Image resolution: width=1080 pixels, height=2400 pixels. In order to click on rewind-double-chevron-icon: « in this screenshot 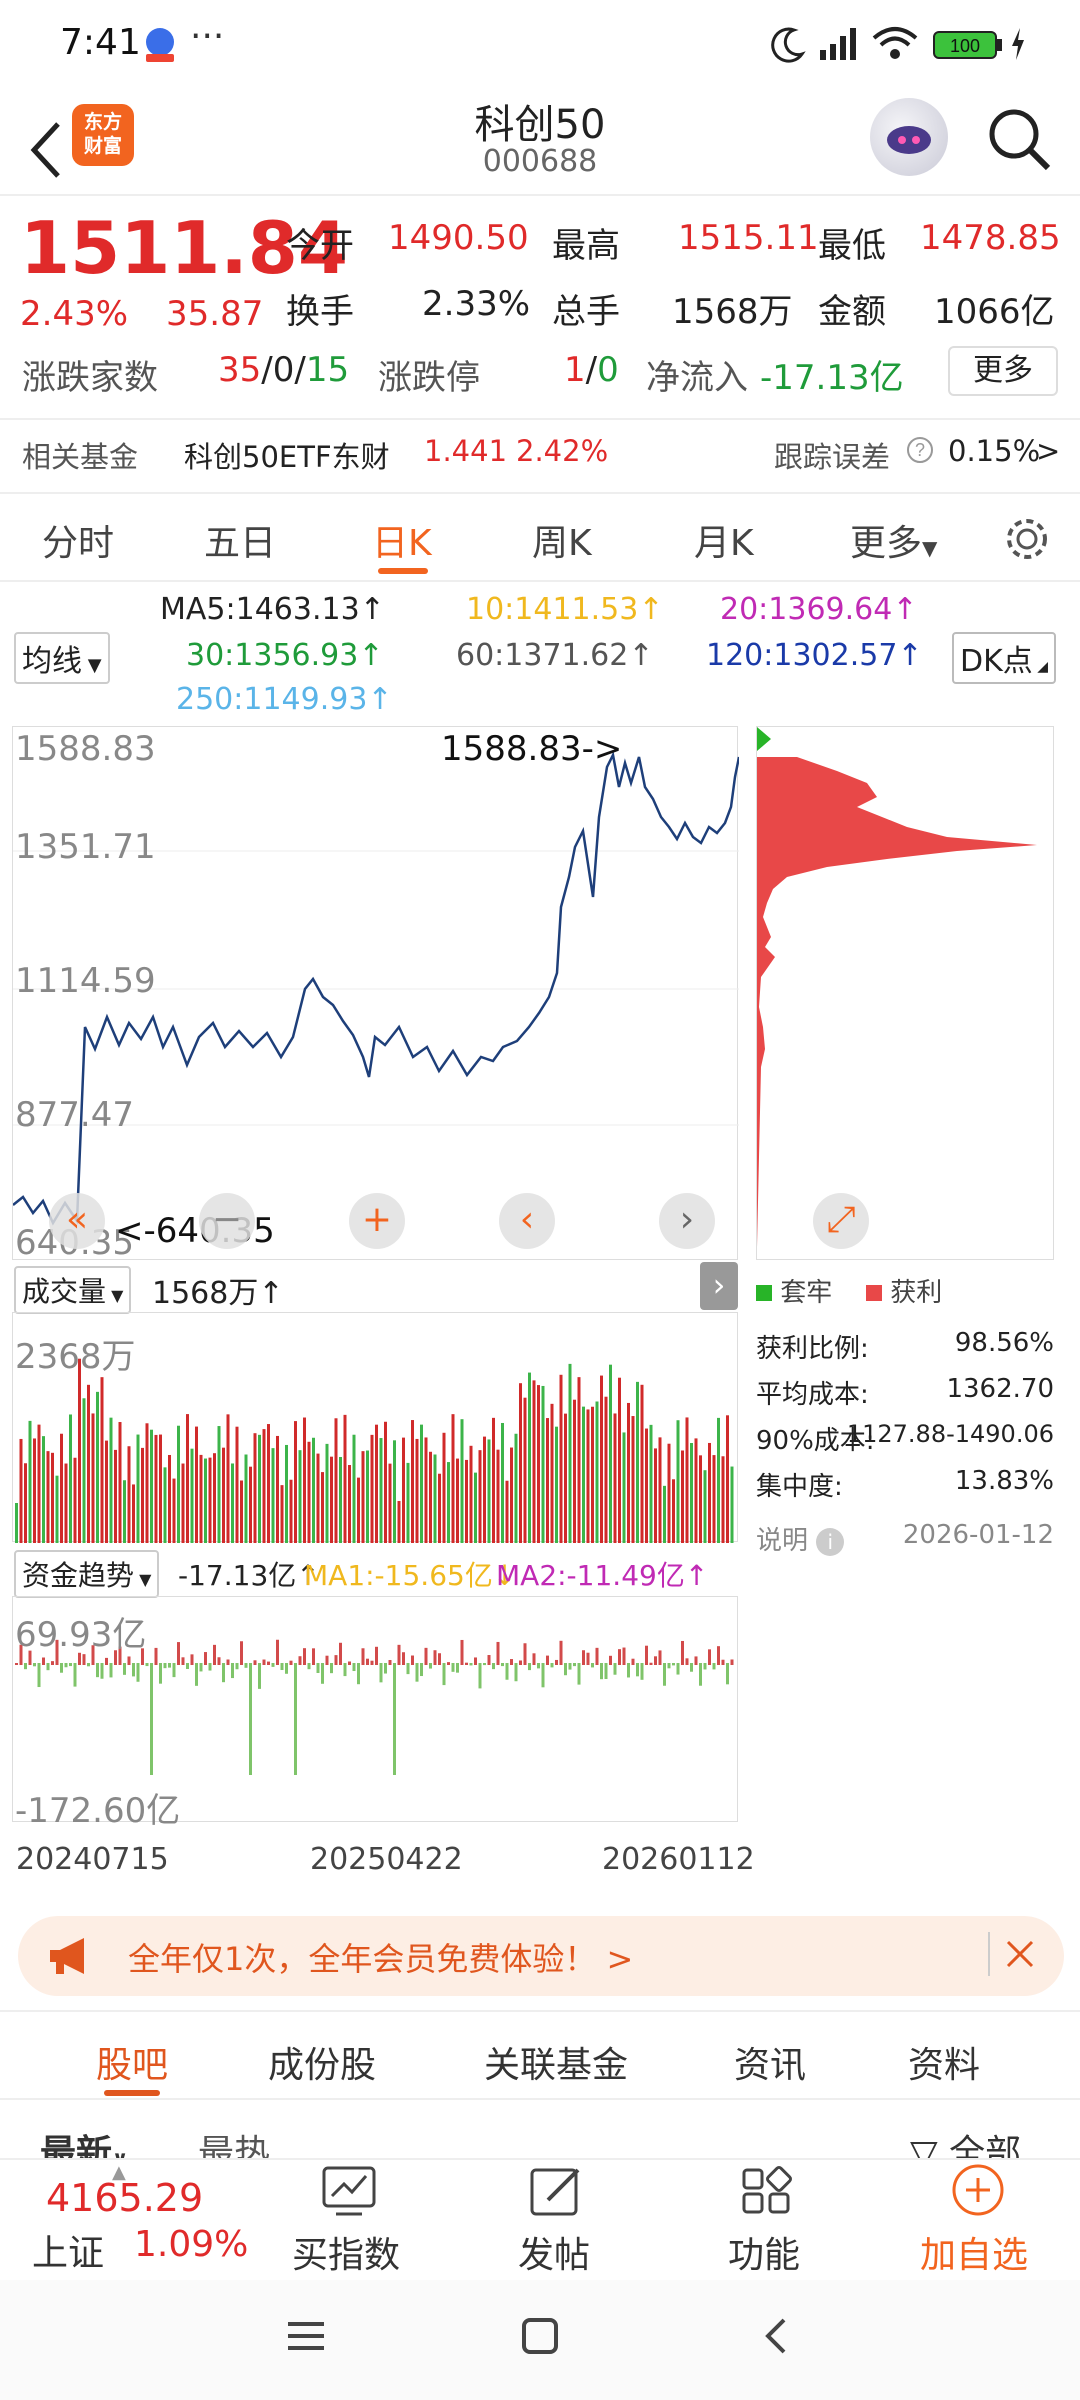, I will do `click(77, 1221)`.